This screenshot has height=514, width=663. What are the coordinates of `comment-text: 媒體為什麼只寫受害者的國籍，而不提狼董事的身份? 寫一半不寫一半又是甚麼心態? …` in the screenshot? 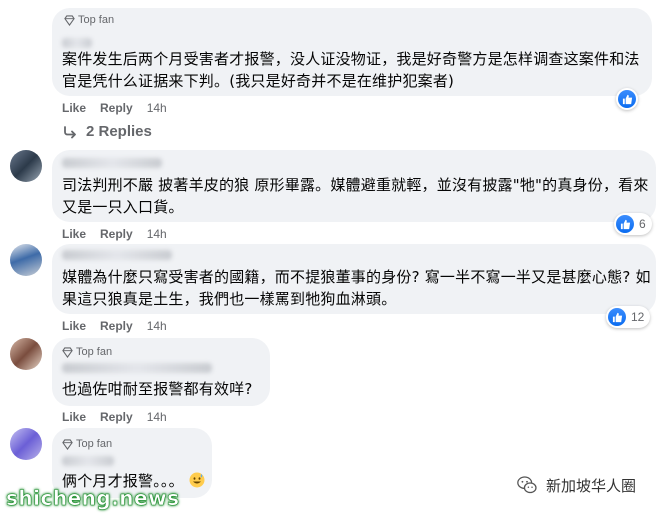 It's located at (356, 288).